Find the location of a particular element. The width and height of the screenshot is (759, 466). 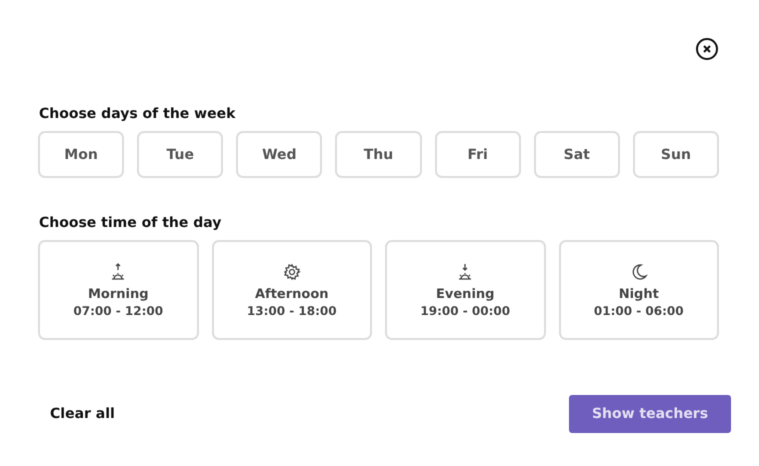

day-button: Tue is located at coordinates (180, 154).